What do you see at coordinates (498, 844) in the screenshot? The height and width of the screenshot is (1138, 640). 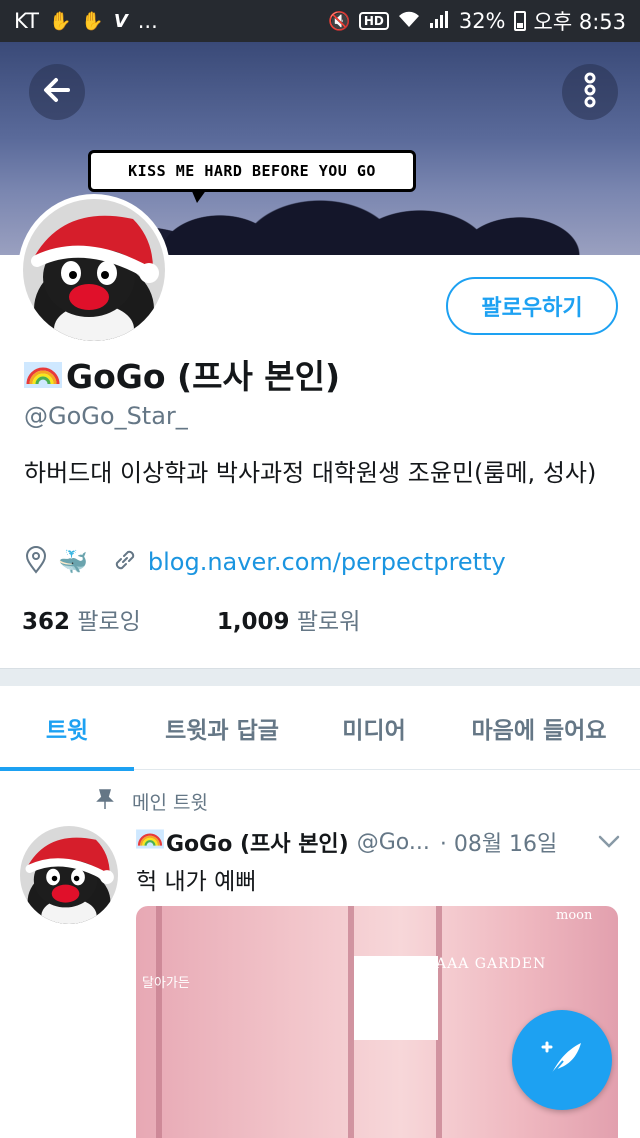 I see `tweet-date: · 08월 16일` at bounding box center [498, 844].